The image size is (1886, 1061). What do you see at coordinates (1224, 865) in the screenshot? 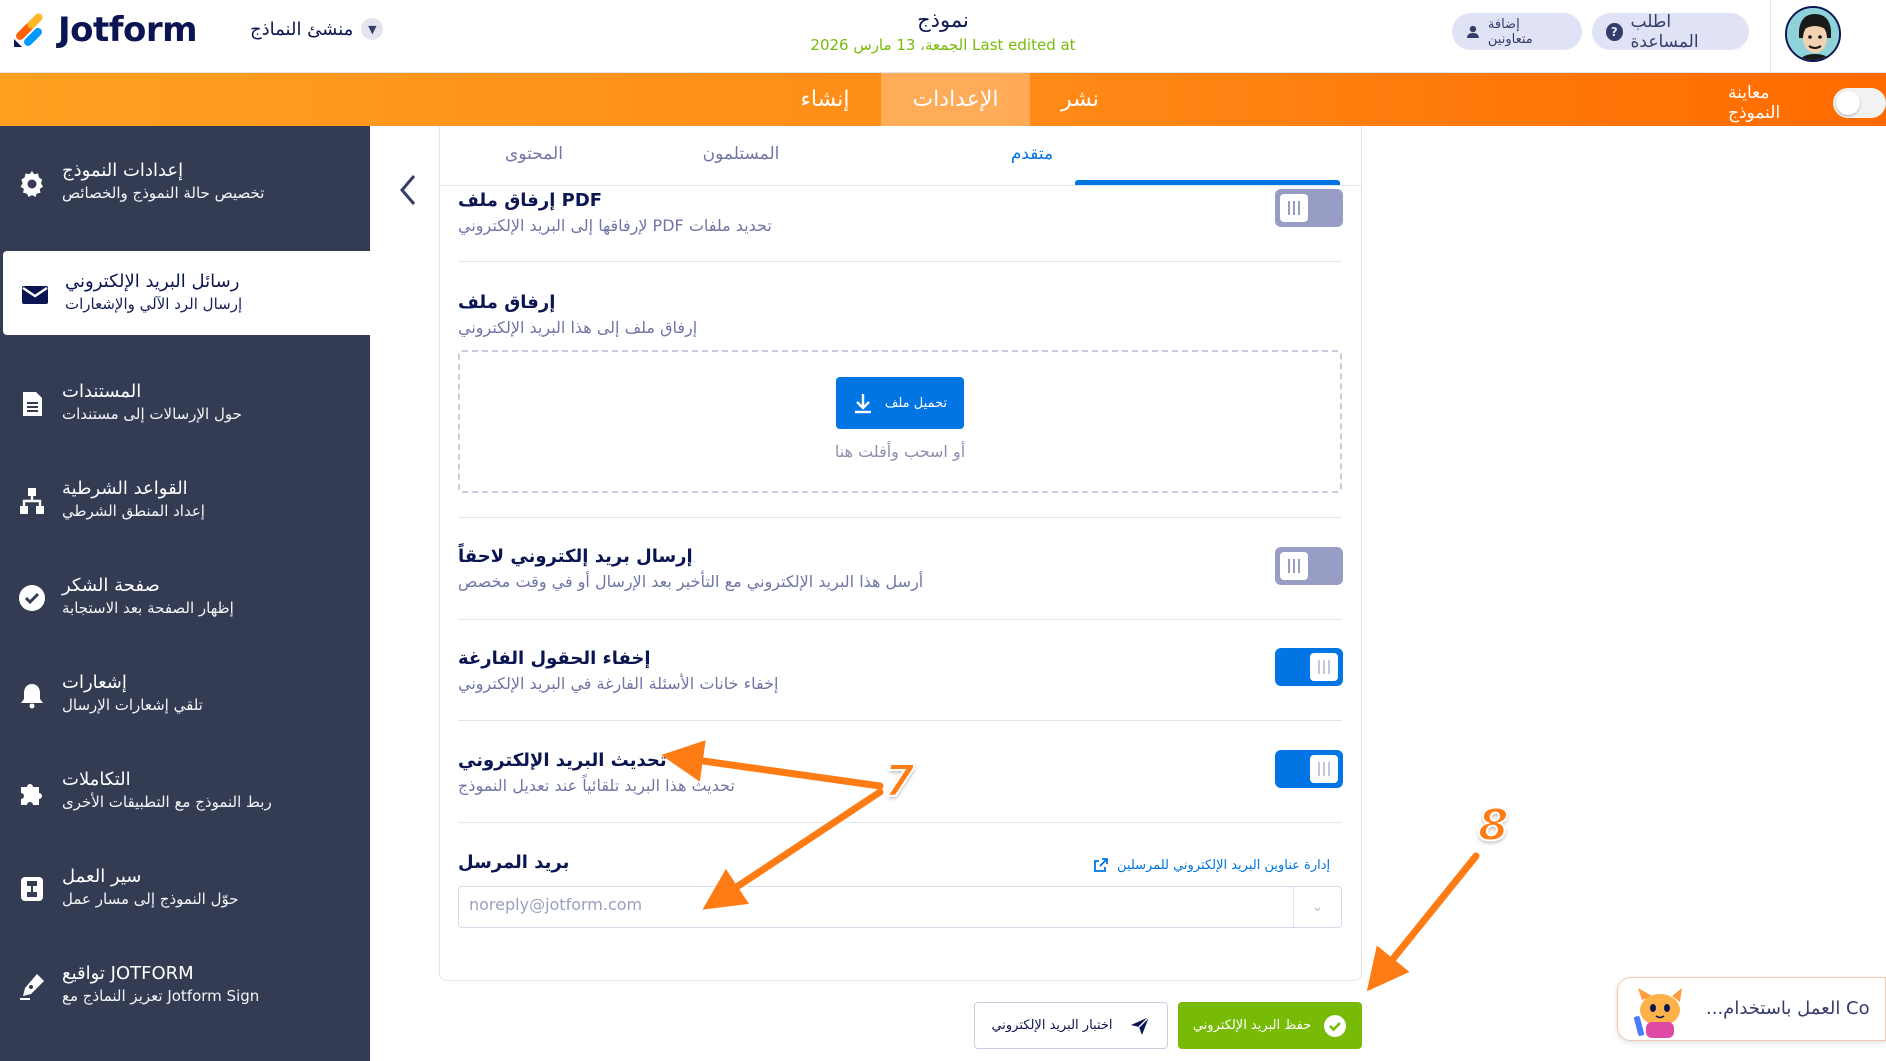
I see `manage-link-label: إدارة عناوين البريد الإلكتروني للمرسلين` at bounding box center [1224, 865].